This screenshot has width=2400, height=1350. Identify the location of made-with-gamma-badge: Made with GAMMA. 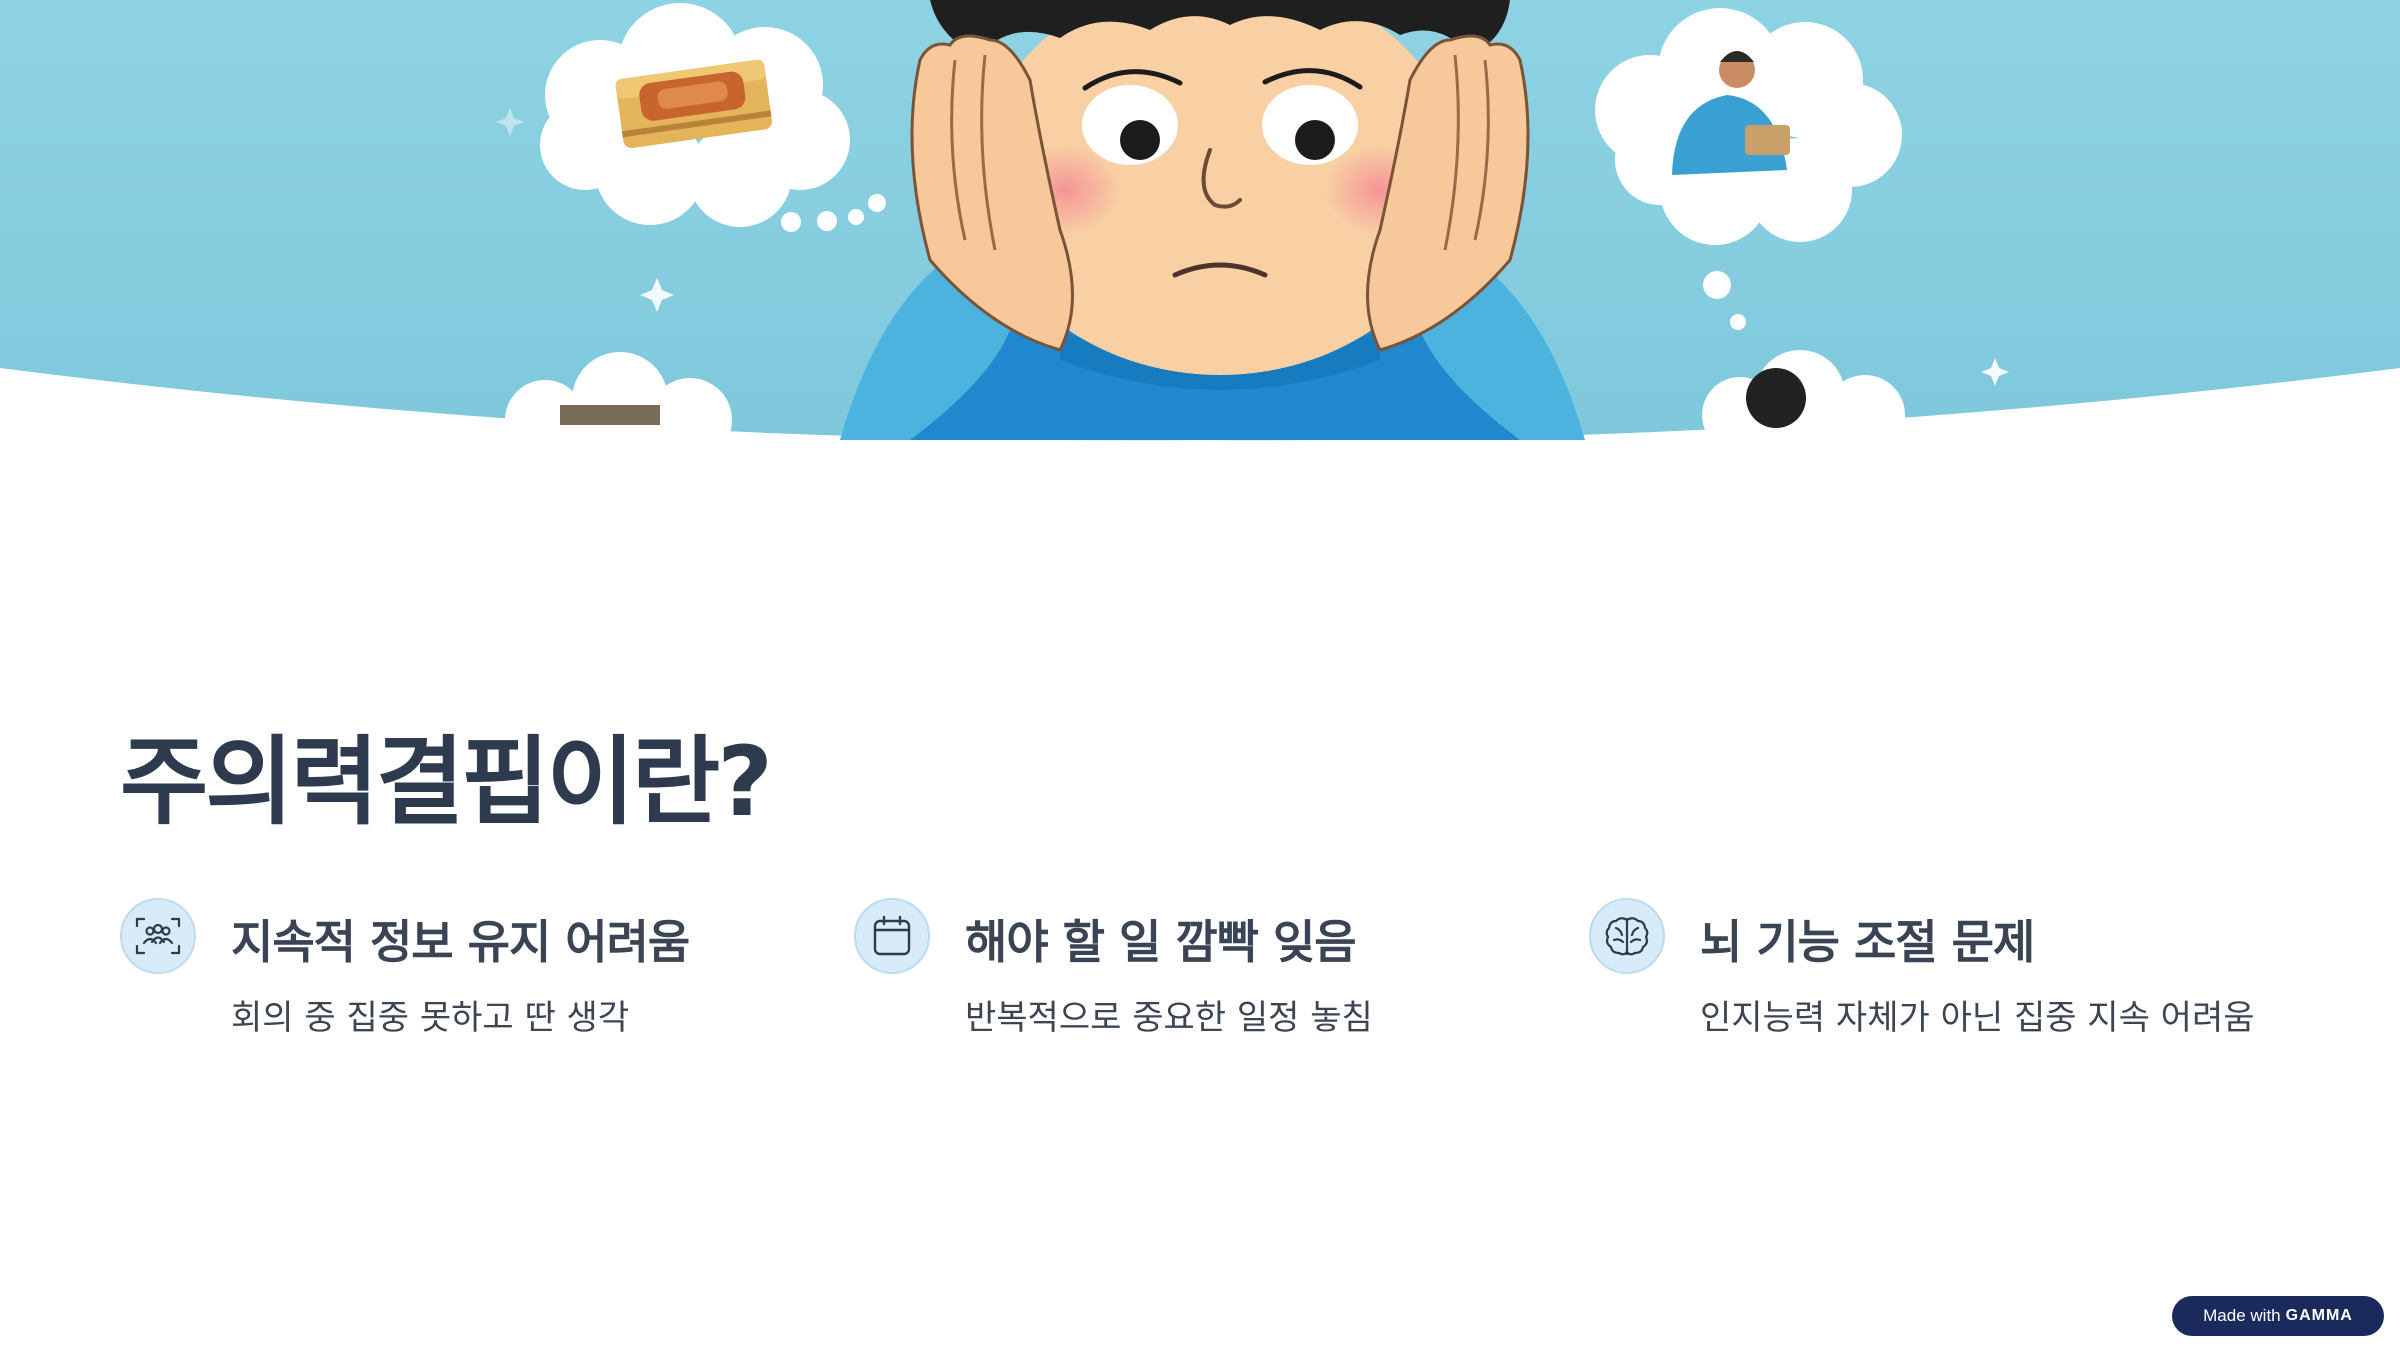
(2278, 1316).